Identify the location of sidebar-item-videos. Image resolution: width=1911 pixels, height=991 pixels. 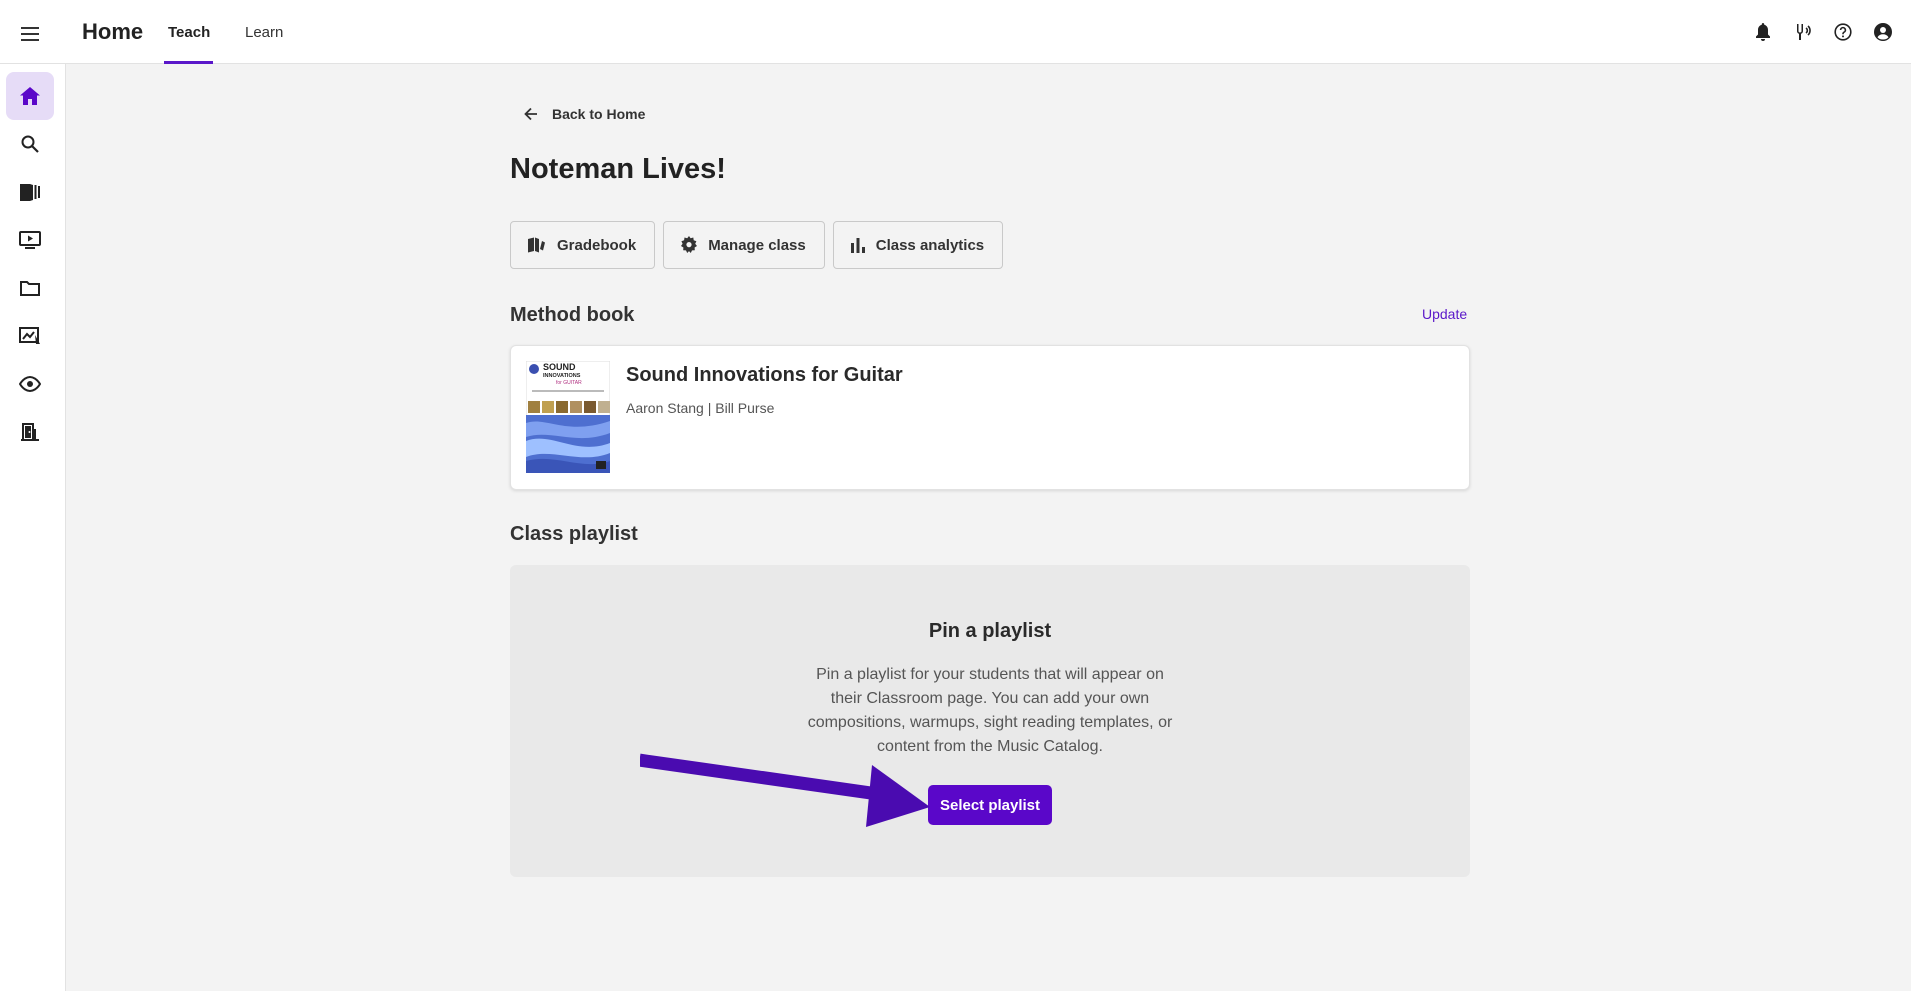
(30, 240).